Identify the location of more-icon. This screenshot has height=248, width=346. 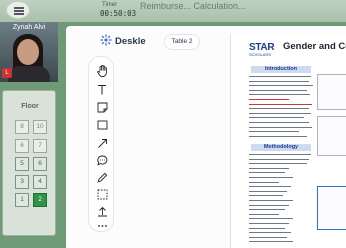
(102, 226).